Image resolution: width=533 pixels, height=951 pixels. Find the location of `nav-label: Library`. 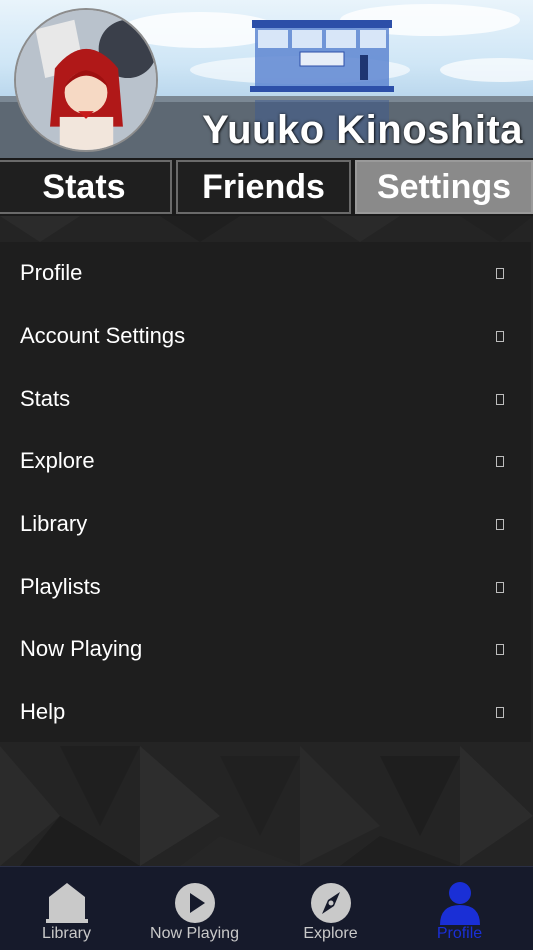

nav-label: Library is located at coordinates (66, 933).